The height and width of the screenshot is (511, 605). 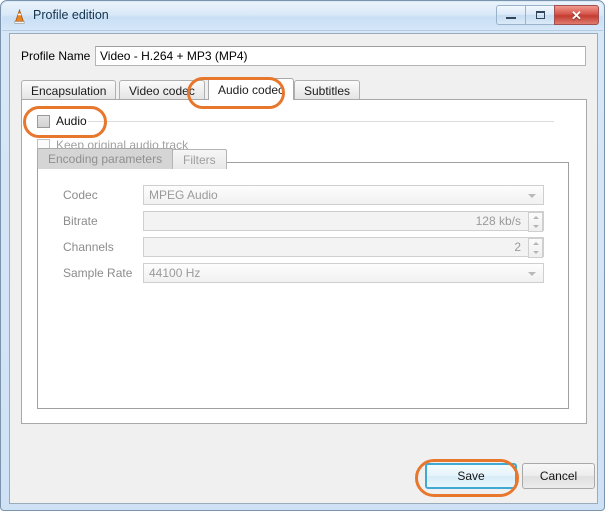 What do you see at coordinates (162, 90) in the screenshot?
I see `tab-video-codec: Video codec` at bounding box center [162, 90].